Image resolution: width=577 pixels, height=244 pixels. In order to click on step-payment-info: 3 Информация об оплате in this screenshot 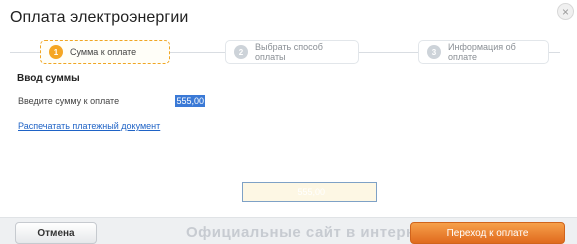, I will do `click(483, 52)`.